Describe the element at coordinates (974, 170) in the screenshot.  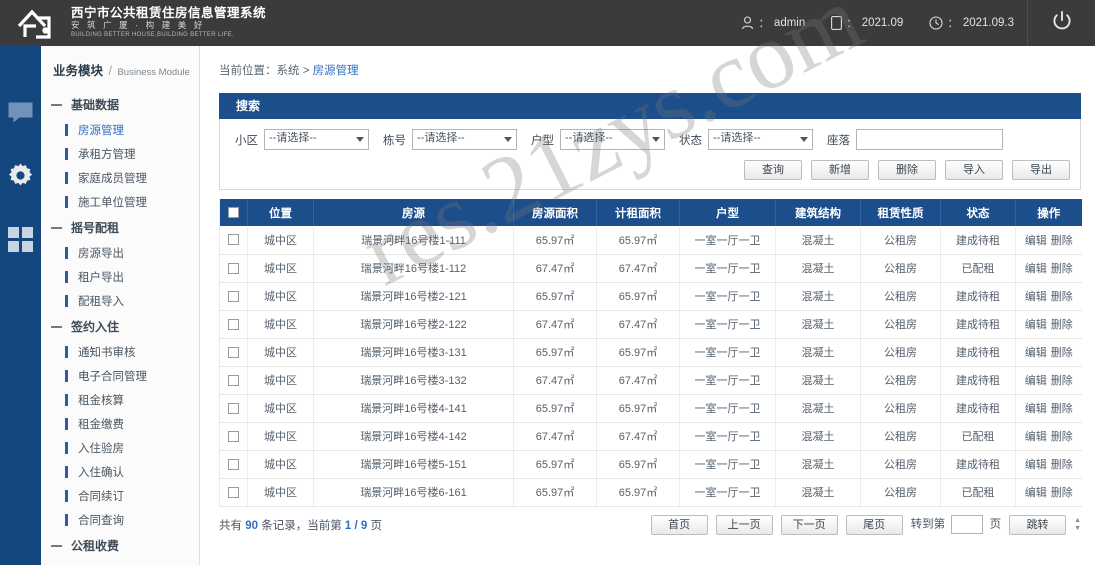
I see `import-button: 导入` at that location.